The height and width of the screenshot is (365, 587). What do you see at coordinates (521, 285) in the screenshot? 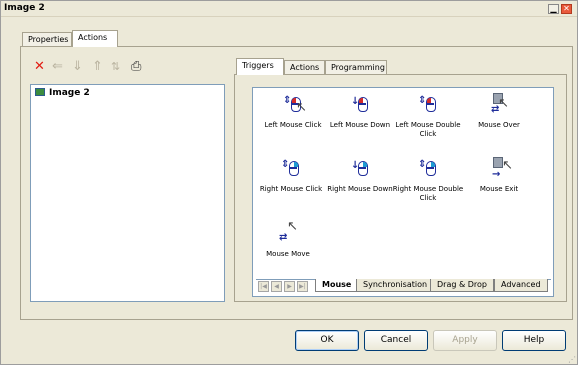
I see `tab-advanced: Advanced` at bounding box center [521, 285].